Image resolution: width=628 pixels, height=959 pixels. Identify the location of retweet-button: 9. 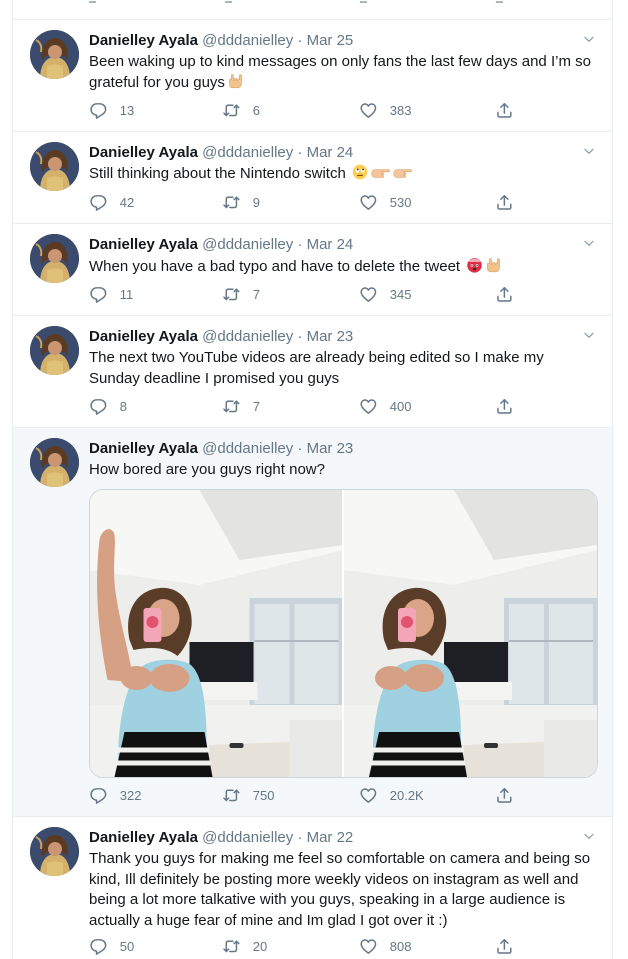
(241, 202).